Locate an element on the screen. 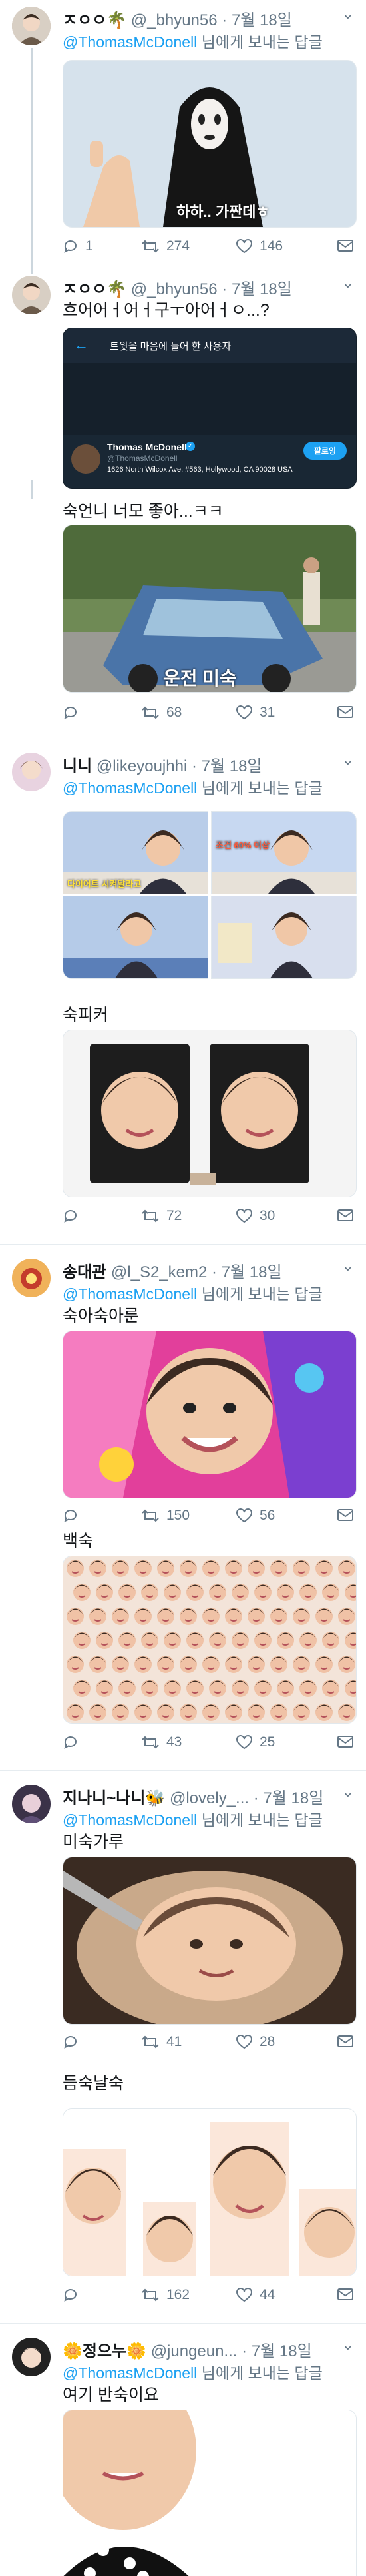 This screenshot has width=366, height=2576. mail-icon is located at coordinates (345, 1215).